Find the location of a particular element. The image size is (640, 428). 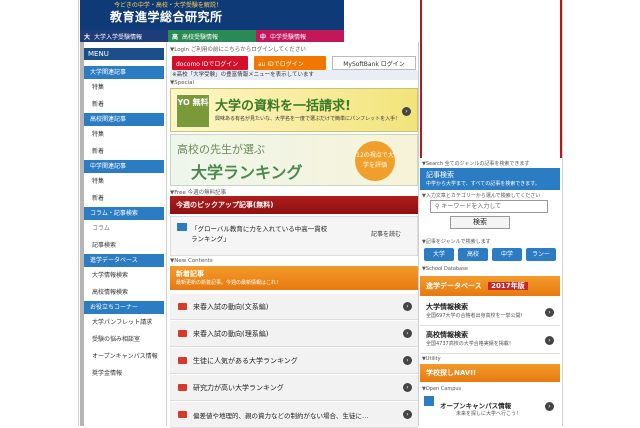

ranking-banner: 高校の先生が選ぶ 大学ランキング 12の視点で大学を評価 is located at coordinates (294, 160).